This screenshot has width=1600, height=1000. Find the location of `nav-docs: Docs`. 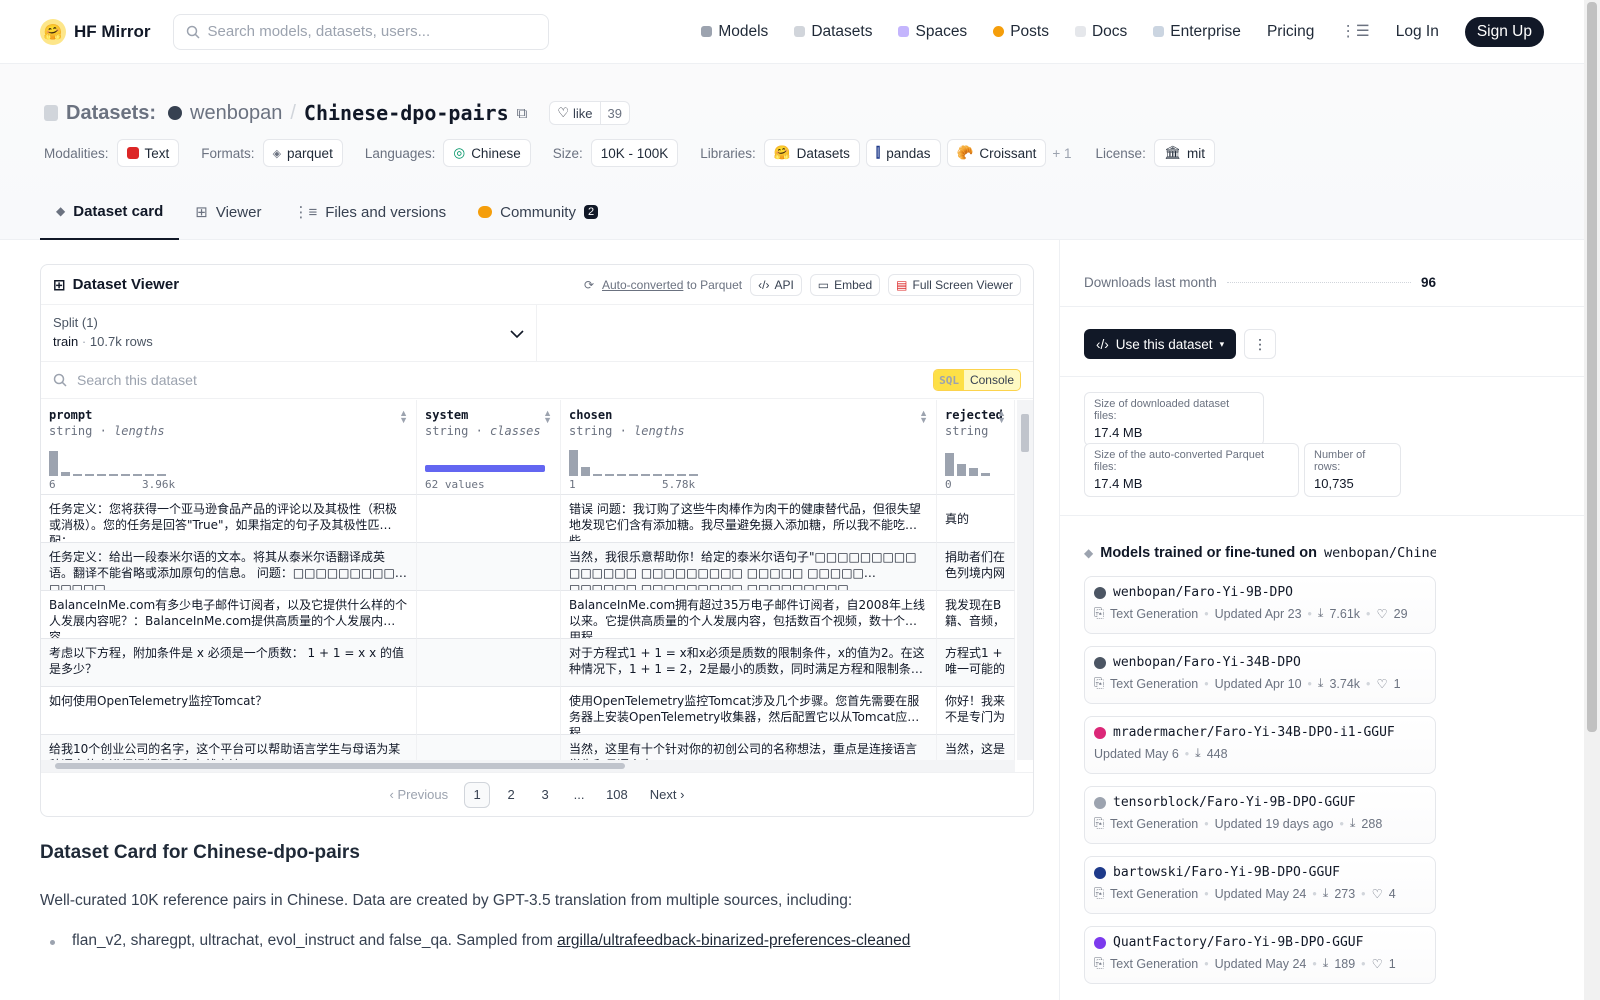

nav-docs: Docs is located at coordinates (1100, 32).